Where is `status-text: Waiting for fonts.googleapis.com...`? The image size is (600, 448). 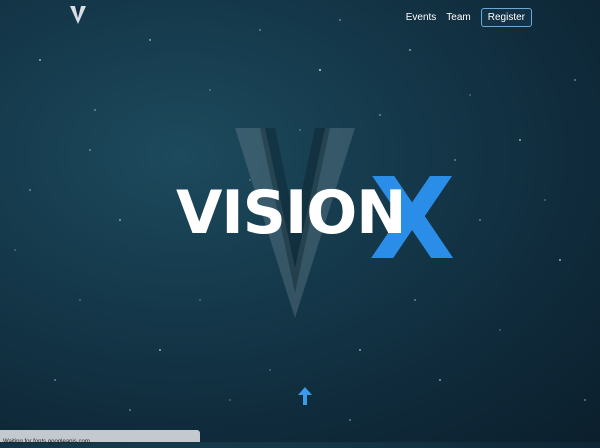
status-text: Waiting for fonts.googleapis.com... is located at coordinates (49, 442).